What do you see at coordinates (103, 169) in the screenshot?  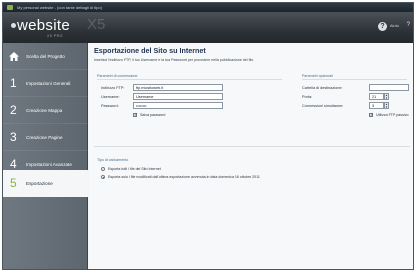 I see `export-all-radio` at bounding box center [103, 169].